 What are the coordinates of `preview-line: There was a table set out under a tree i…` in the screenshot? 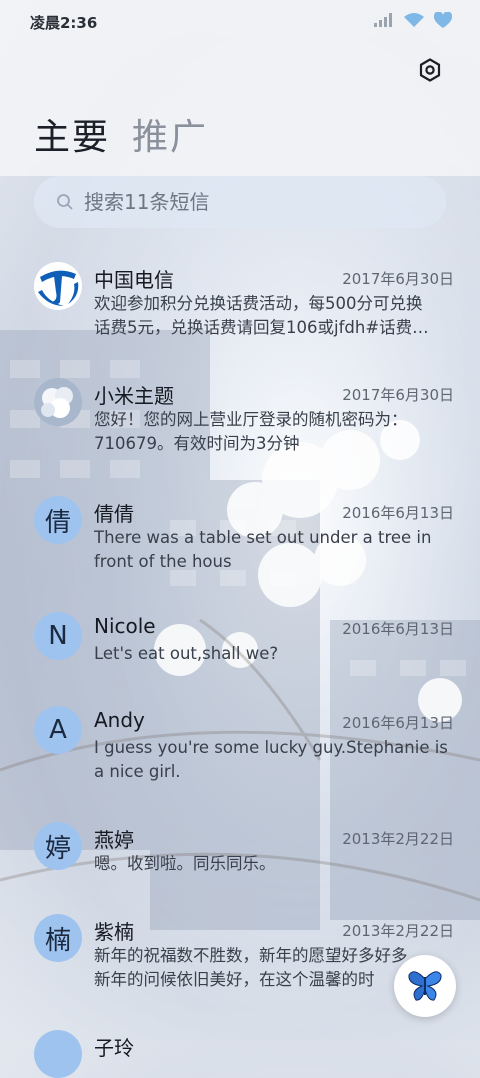 It's located at (263, 537).